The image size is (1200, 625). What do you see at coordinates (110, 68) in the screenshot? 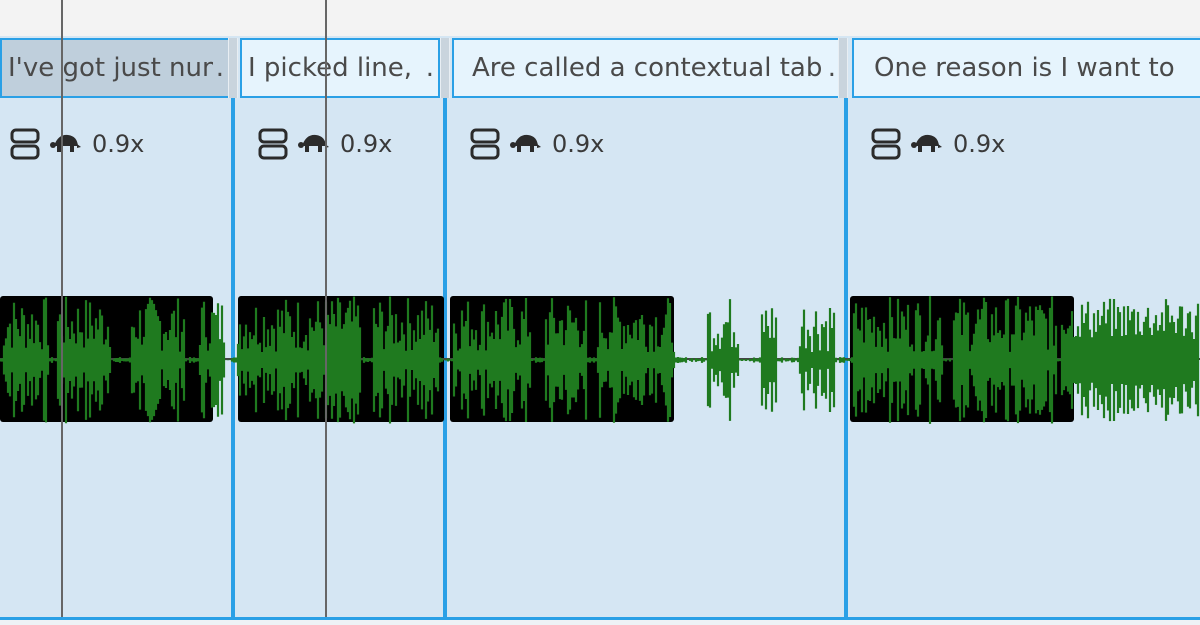
I see `label-1-text: I've got just num` at bounding box center [110, 68].